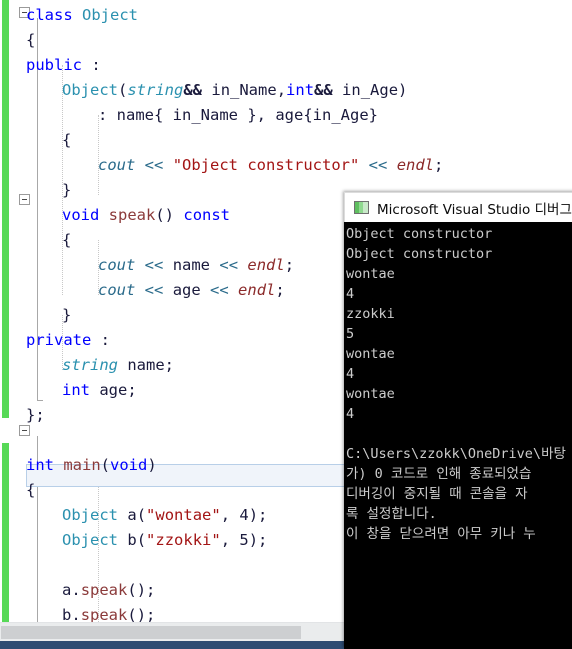 This screenshot has width=572, height=649. What do you see at coordinates (474, 209) in the screenshot?
I see `console-title-text: Microsoft Visual Studio 디버그 콘솔` at bounding box center [474, 209].